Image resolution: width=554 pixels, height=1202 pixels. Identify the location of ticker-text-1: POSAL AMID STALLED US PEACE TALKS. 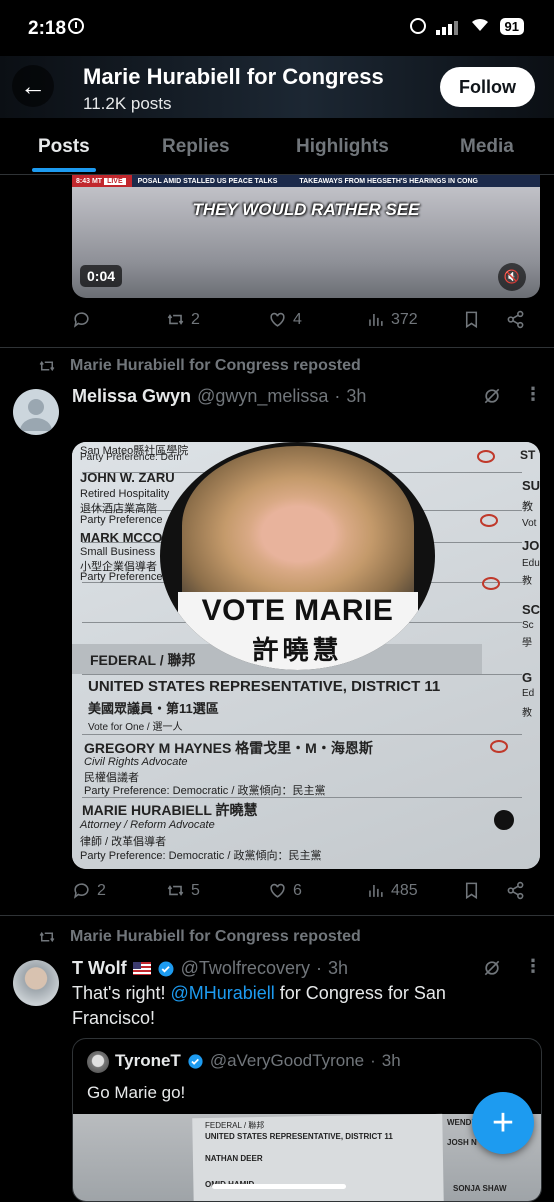
(207, 181).